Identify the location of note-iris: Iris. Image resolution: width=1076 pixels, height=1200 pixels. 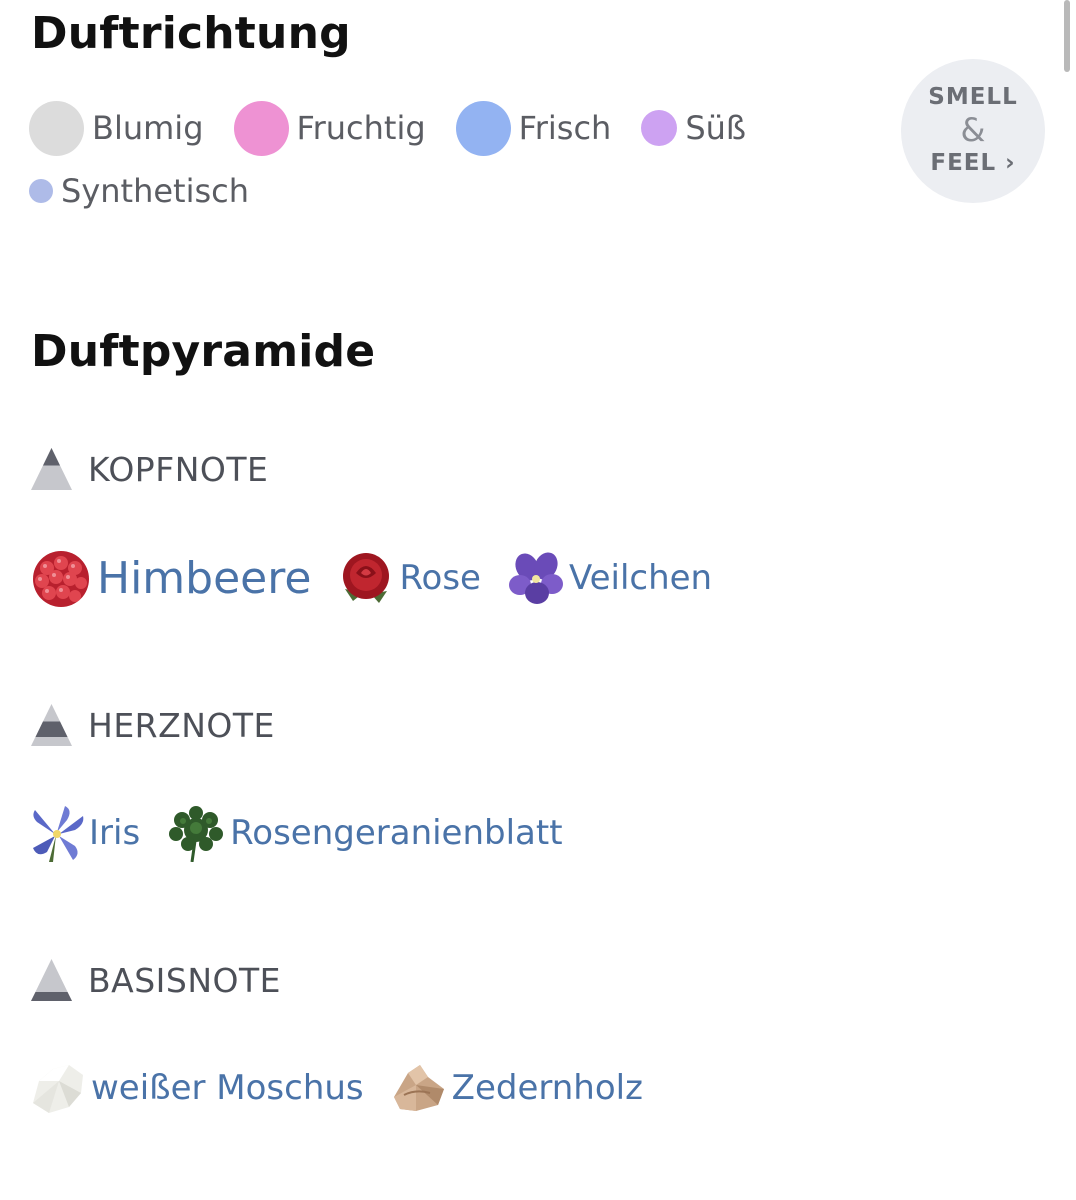
(84, 833).